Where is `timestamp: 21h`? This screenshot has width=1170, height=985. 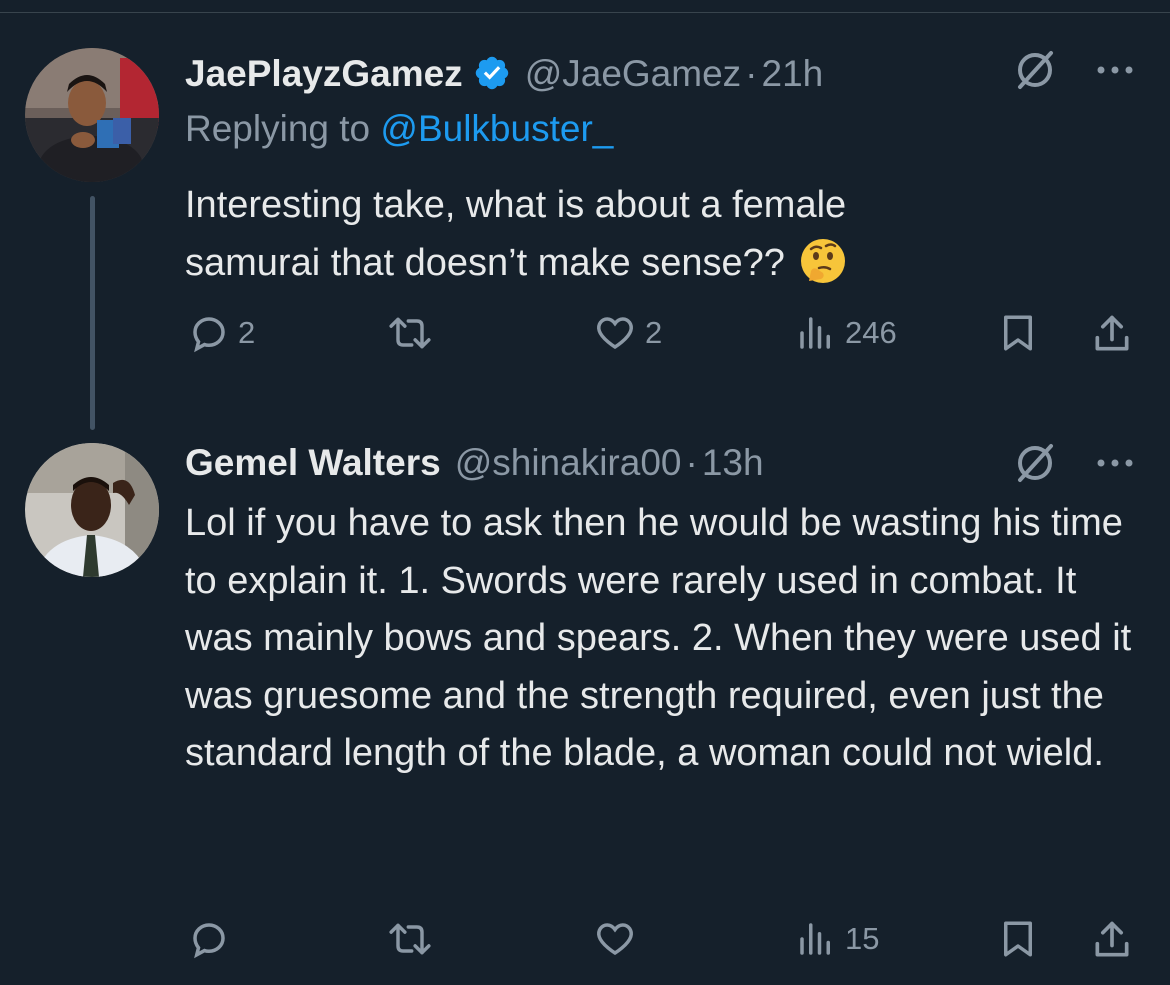 timestamp: 21h is located at coordinates (793, 74).